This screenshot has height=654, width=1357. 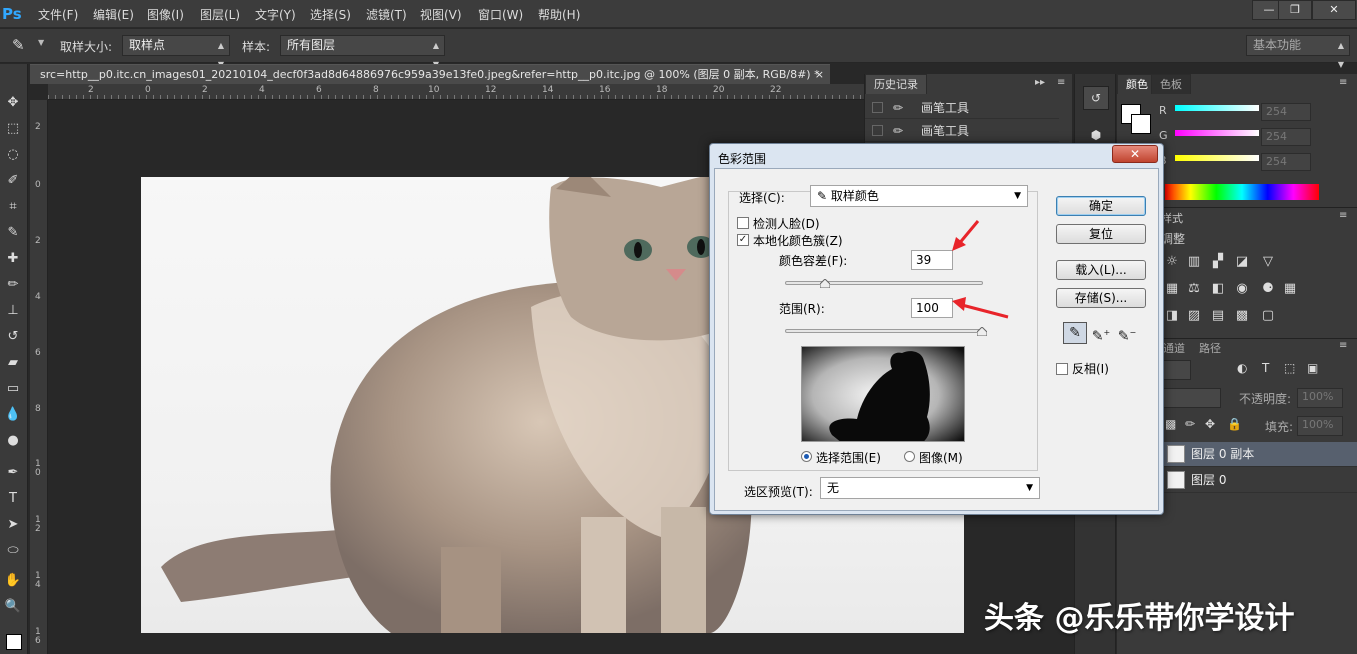 I want to click on selection-radio, so click(x=806, y=456).